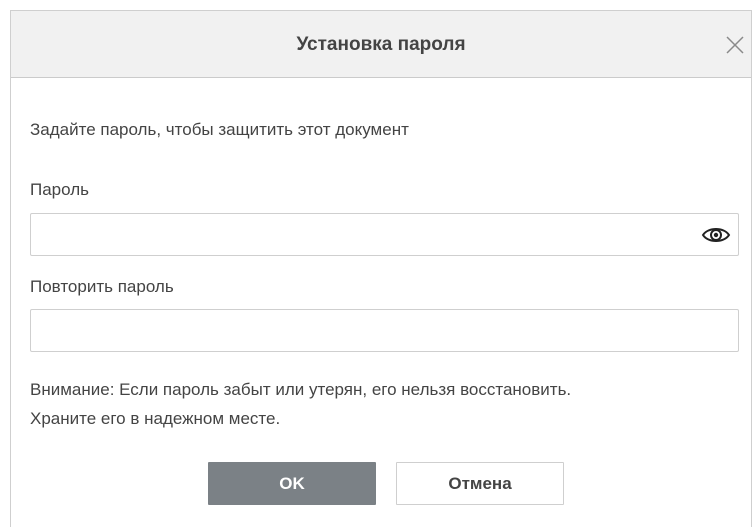 This screenshot has height=527, width=754. I want to click on cancel-button: Отмена, so click(480, 483).